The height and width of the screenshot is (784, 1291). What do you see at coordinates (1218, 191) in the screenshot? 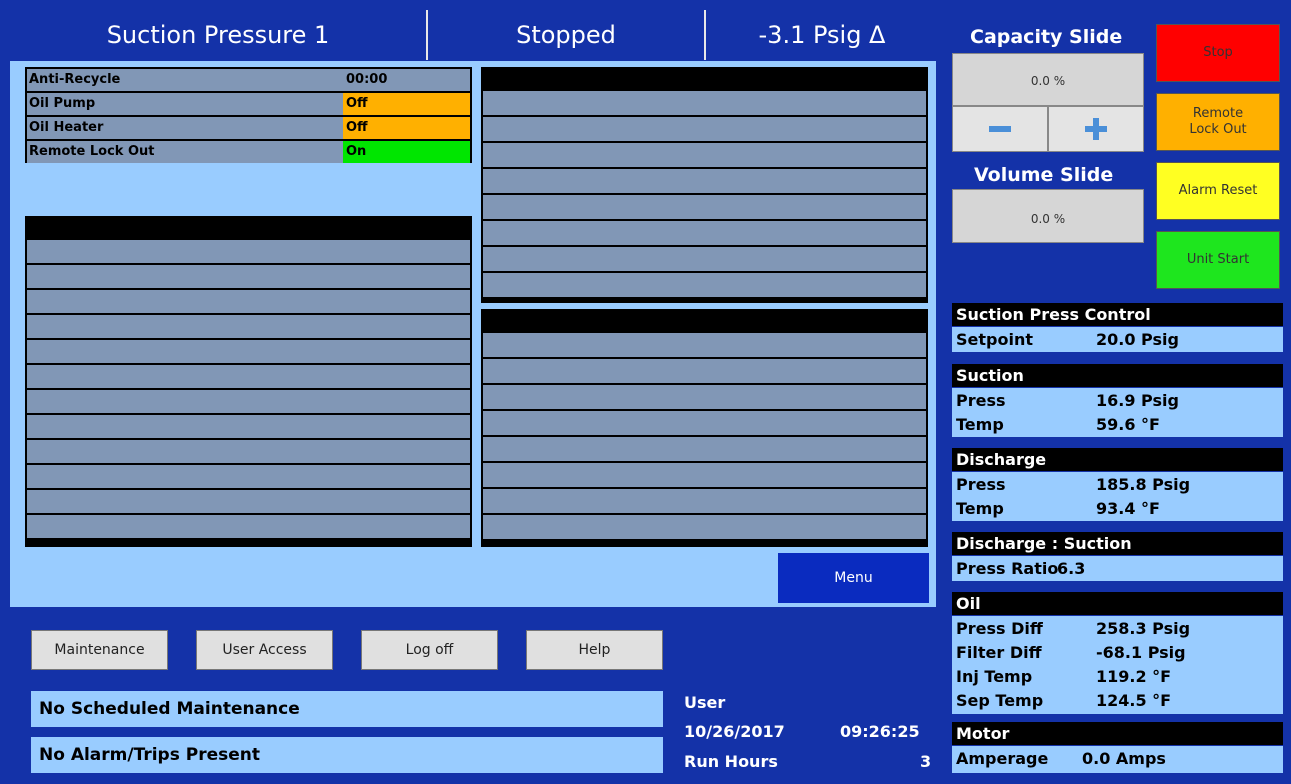
I see `alarm-reset-button: Alarm Reset` at bounding box center [1218, 191].